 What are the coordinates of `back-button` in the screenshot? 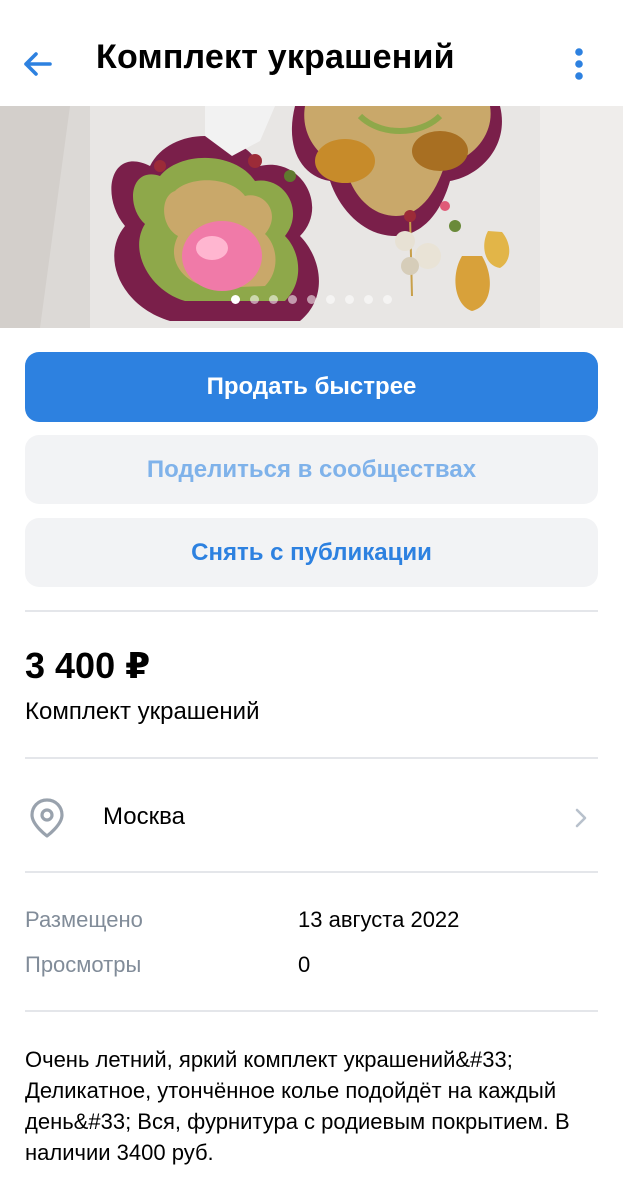 It's located at (38, 64).